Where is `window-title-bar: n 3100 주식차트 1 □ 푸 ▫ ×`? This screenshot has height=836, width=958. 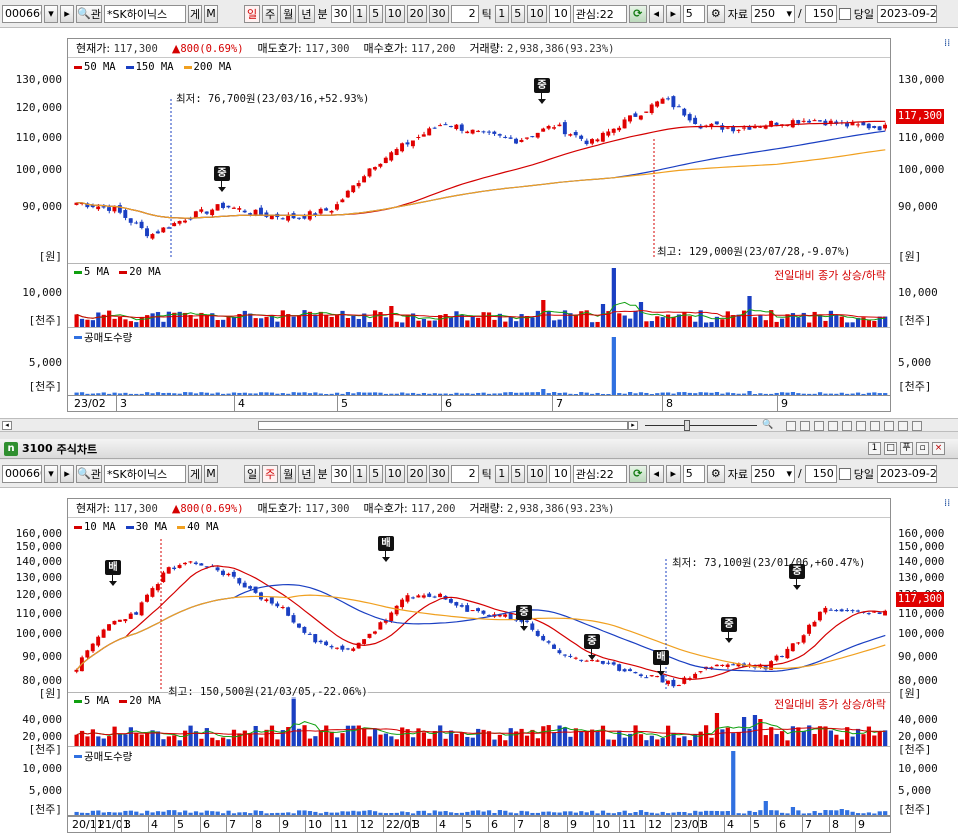 window-title-bar: n 3100 주식차트 1 □ 푸 ▫ × is located at coordinates (479, 449).